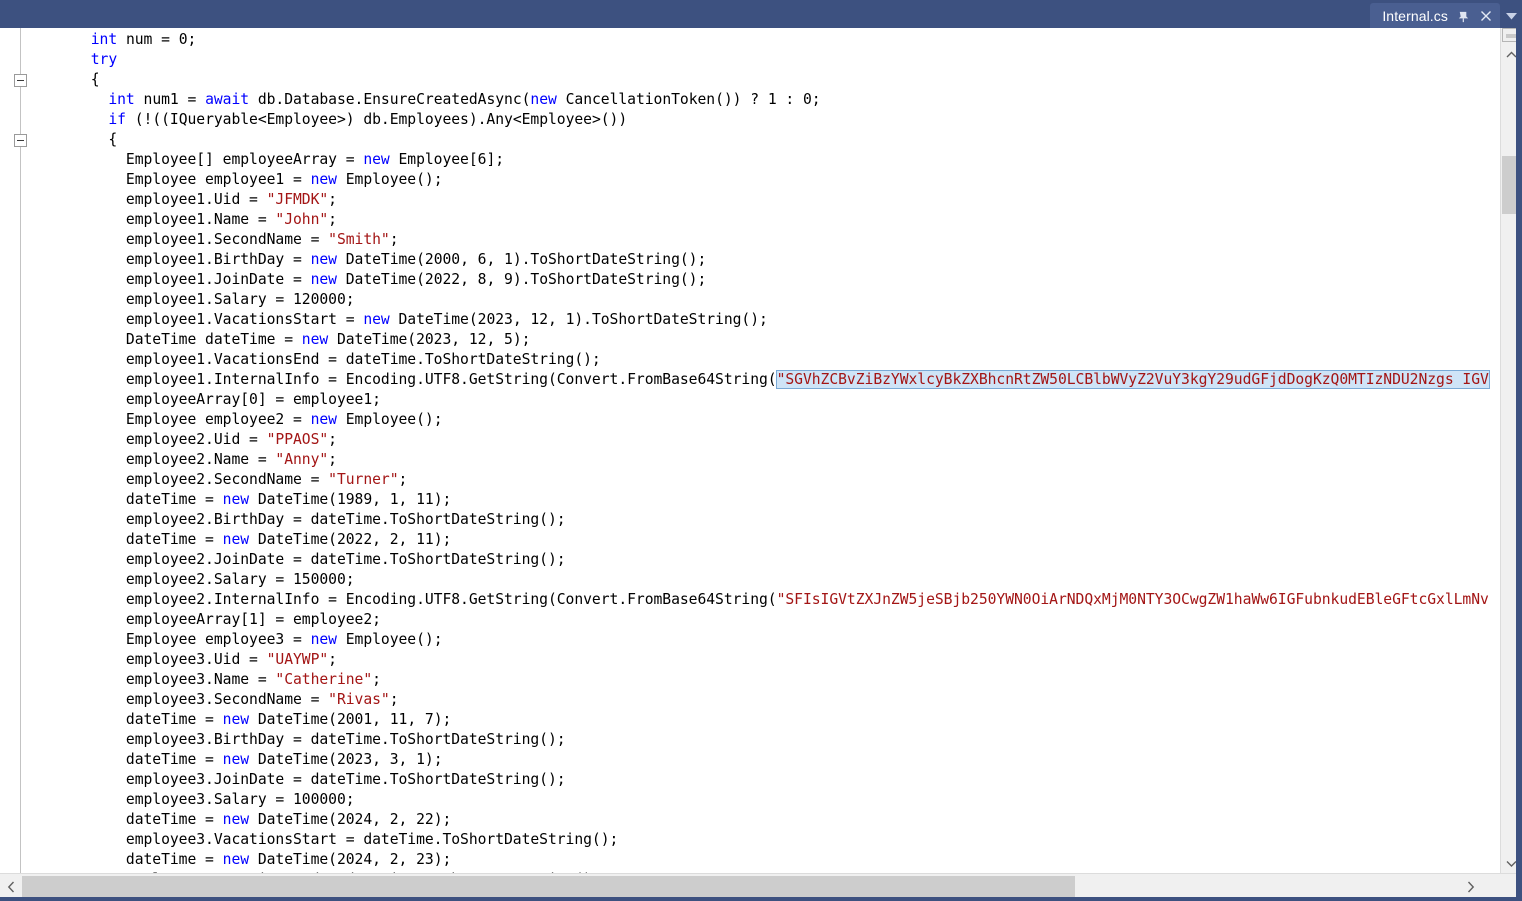 This screenshot has width=1522, height=901. What do you see at coordinates (1471, 887) in the screenshot?
I see `chevron-right-icon` at bounding box center [1471, 887].